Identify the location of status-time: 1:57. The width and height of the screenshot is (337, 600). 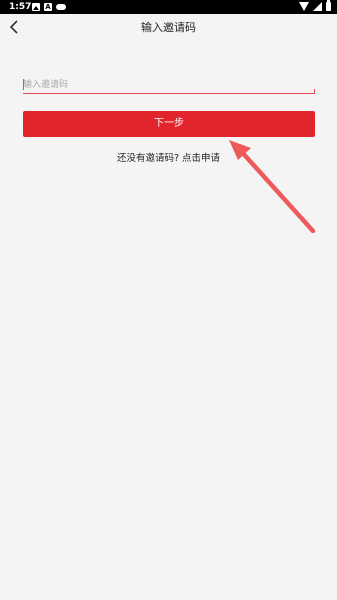
(20, 7).